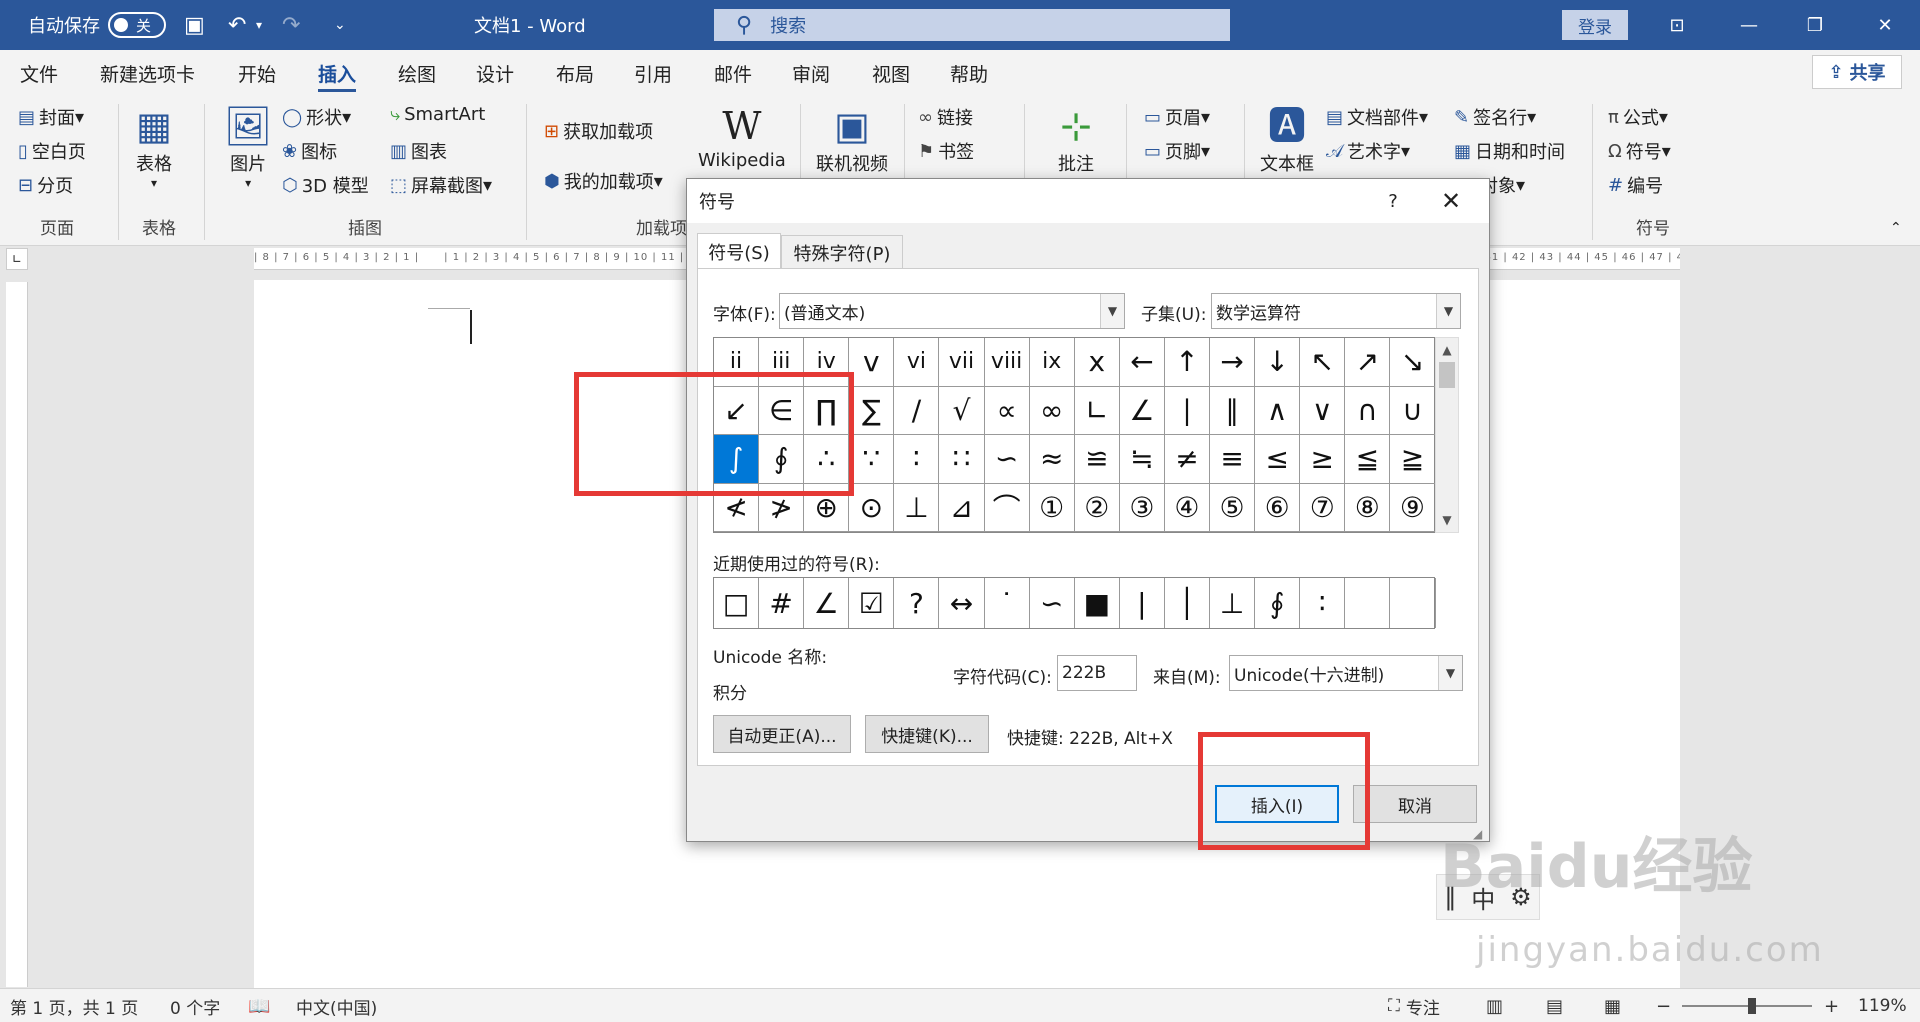 Image resolution: width=1920 pixels, height=1022 pixels. Describe the element at coordinates (1368, 151) in the screenshot. I see `wordart-button: 𝒜 艺术字 ▾` at that location.